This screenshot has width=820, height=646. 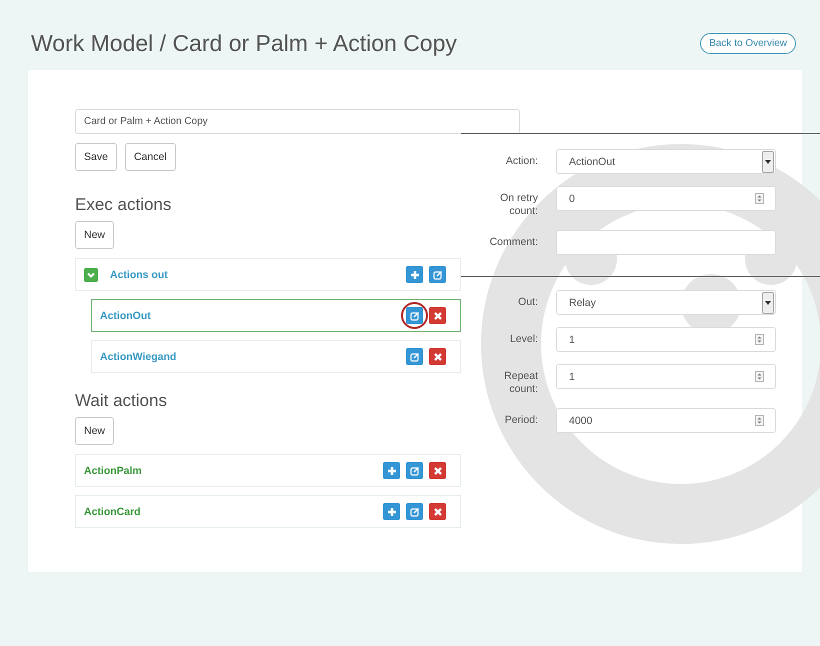 What do you see at coordinates (666, 302) in the screenshot?
I see `dropdown: Relay` at bounding box center [666, 302].